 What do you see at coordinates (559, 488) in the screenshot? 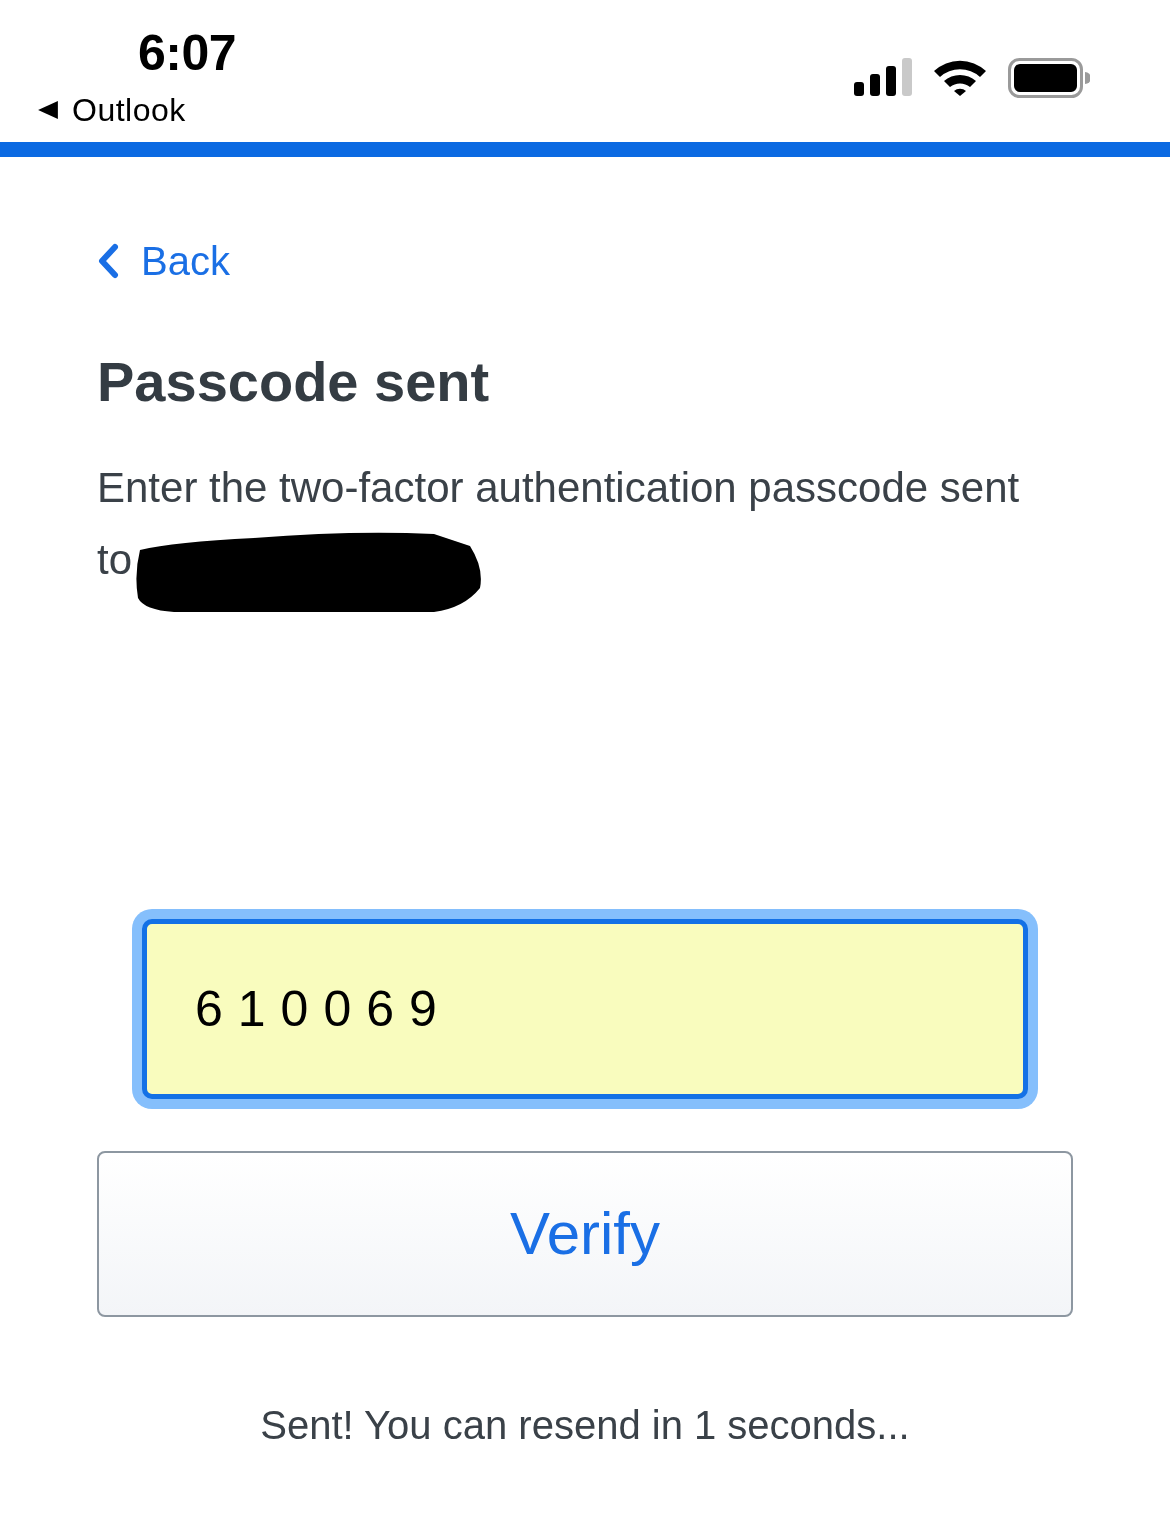
I see `instruction-text: Enter the two-factor authentication passcode sent` at bounding box center [559, 488].